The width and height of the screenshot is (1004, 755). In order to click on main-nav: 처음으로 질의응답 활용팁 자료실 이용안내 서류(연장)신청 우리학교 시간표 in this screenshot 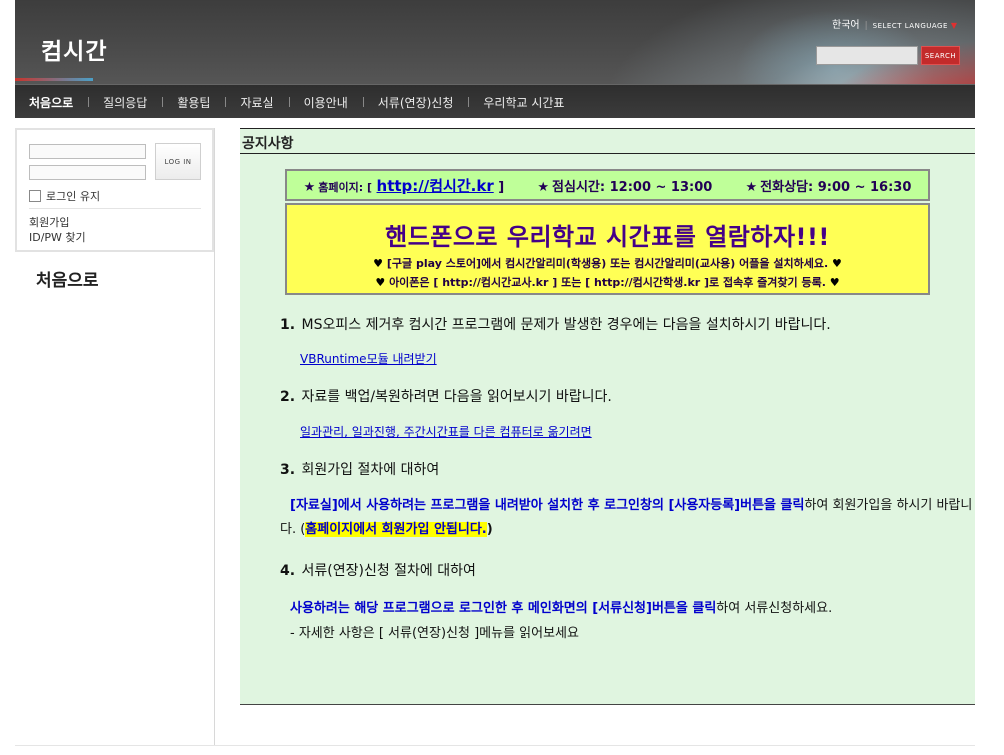, I will do `click(495, 101)`.